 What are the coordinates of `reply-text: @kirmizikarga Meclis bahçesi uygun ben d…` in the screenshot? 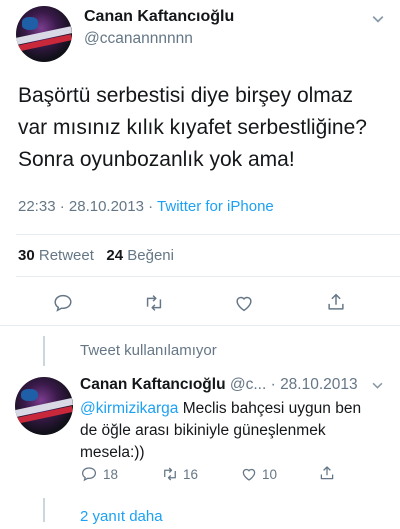 It's located at (239, 431).